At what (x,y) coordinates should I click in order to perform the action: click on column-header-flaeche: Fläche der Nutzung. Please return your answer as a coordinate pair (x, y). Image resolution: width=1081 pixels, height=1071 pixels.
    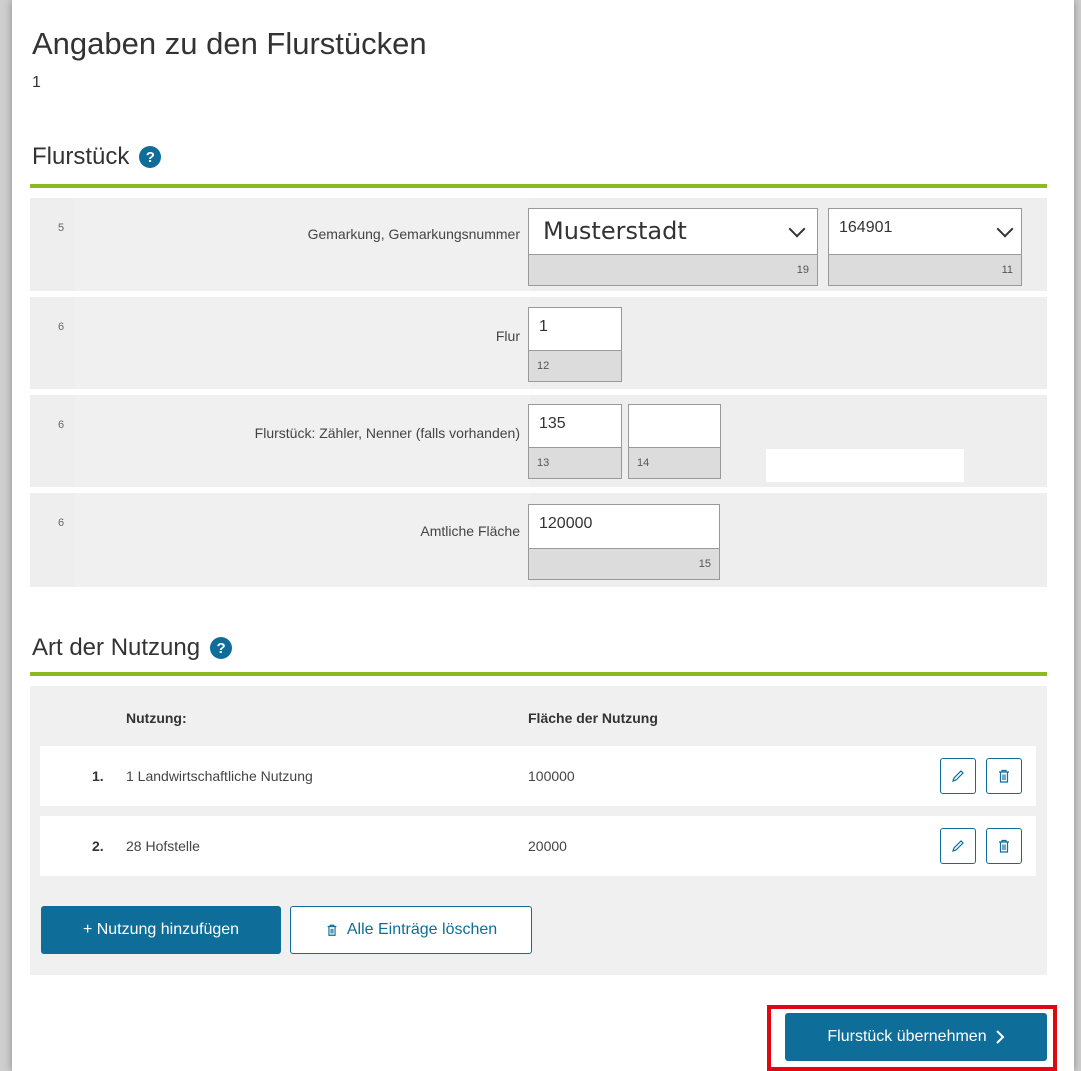
    Looking at the image, I should click on (593, 718).